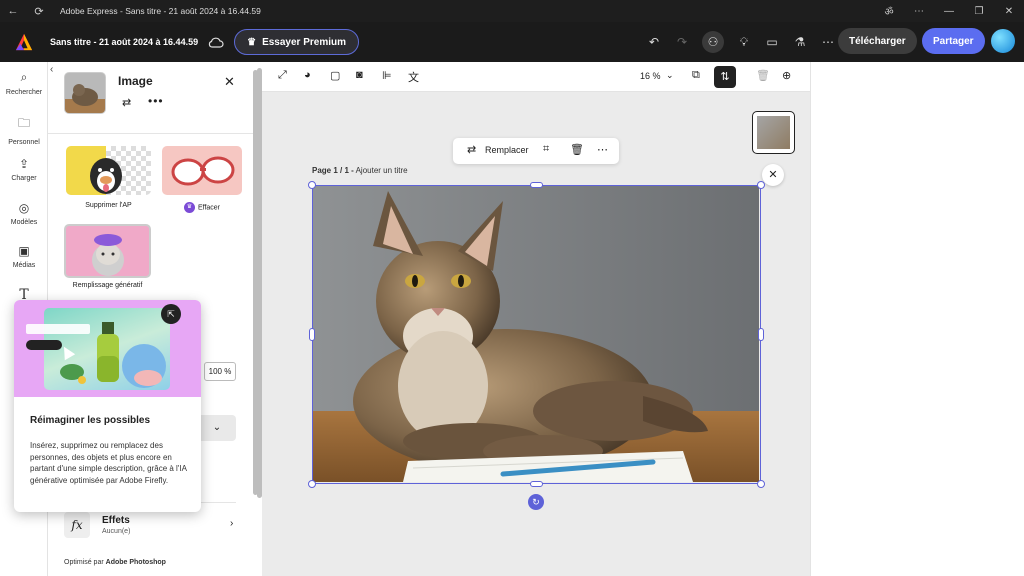 Image resolution: width=1024 pixels, height=576 pixels. Describe the element at coordinates (24, 251) in the screenshot. I see `media-icon: ▣` at that location.